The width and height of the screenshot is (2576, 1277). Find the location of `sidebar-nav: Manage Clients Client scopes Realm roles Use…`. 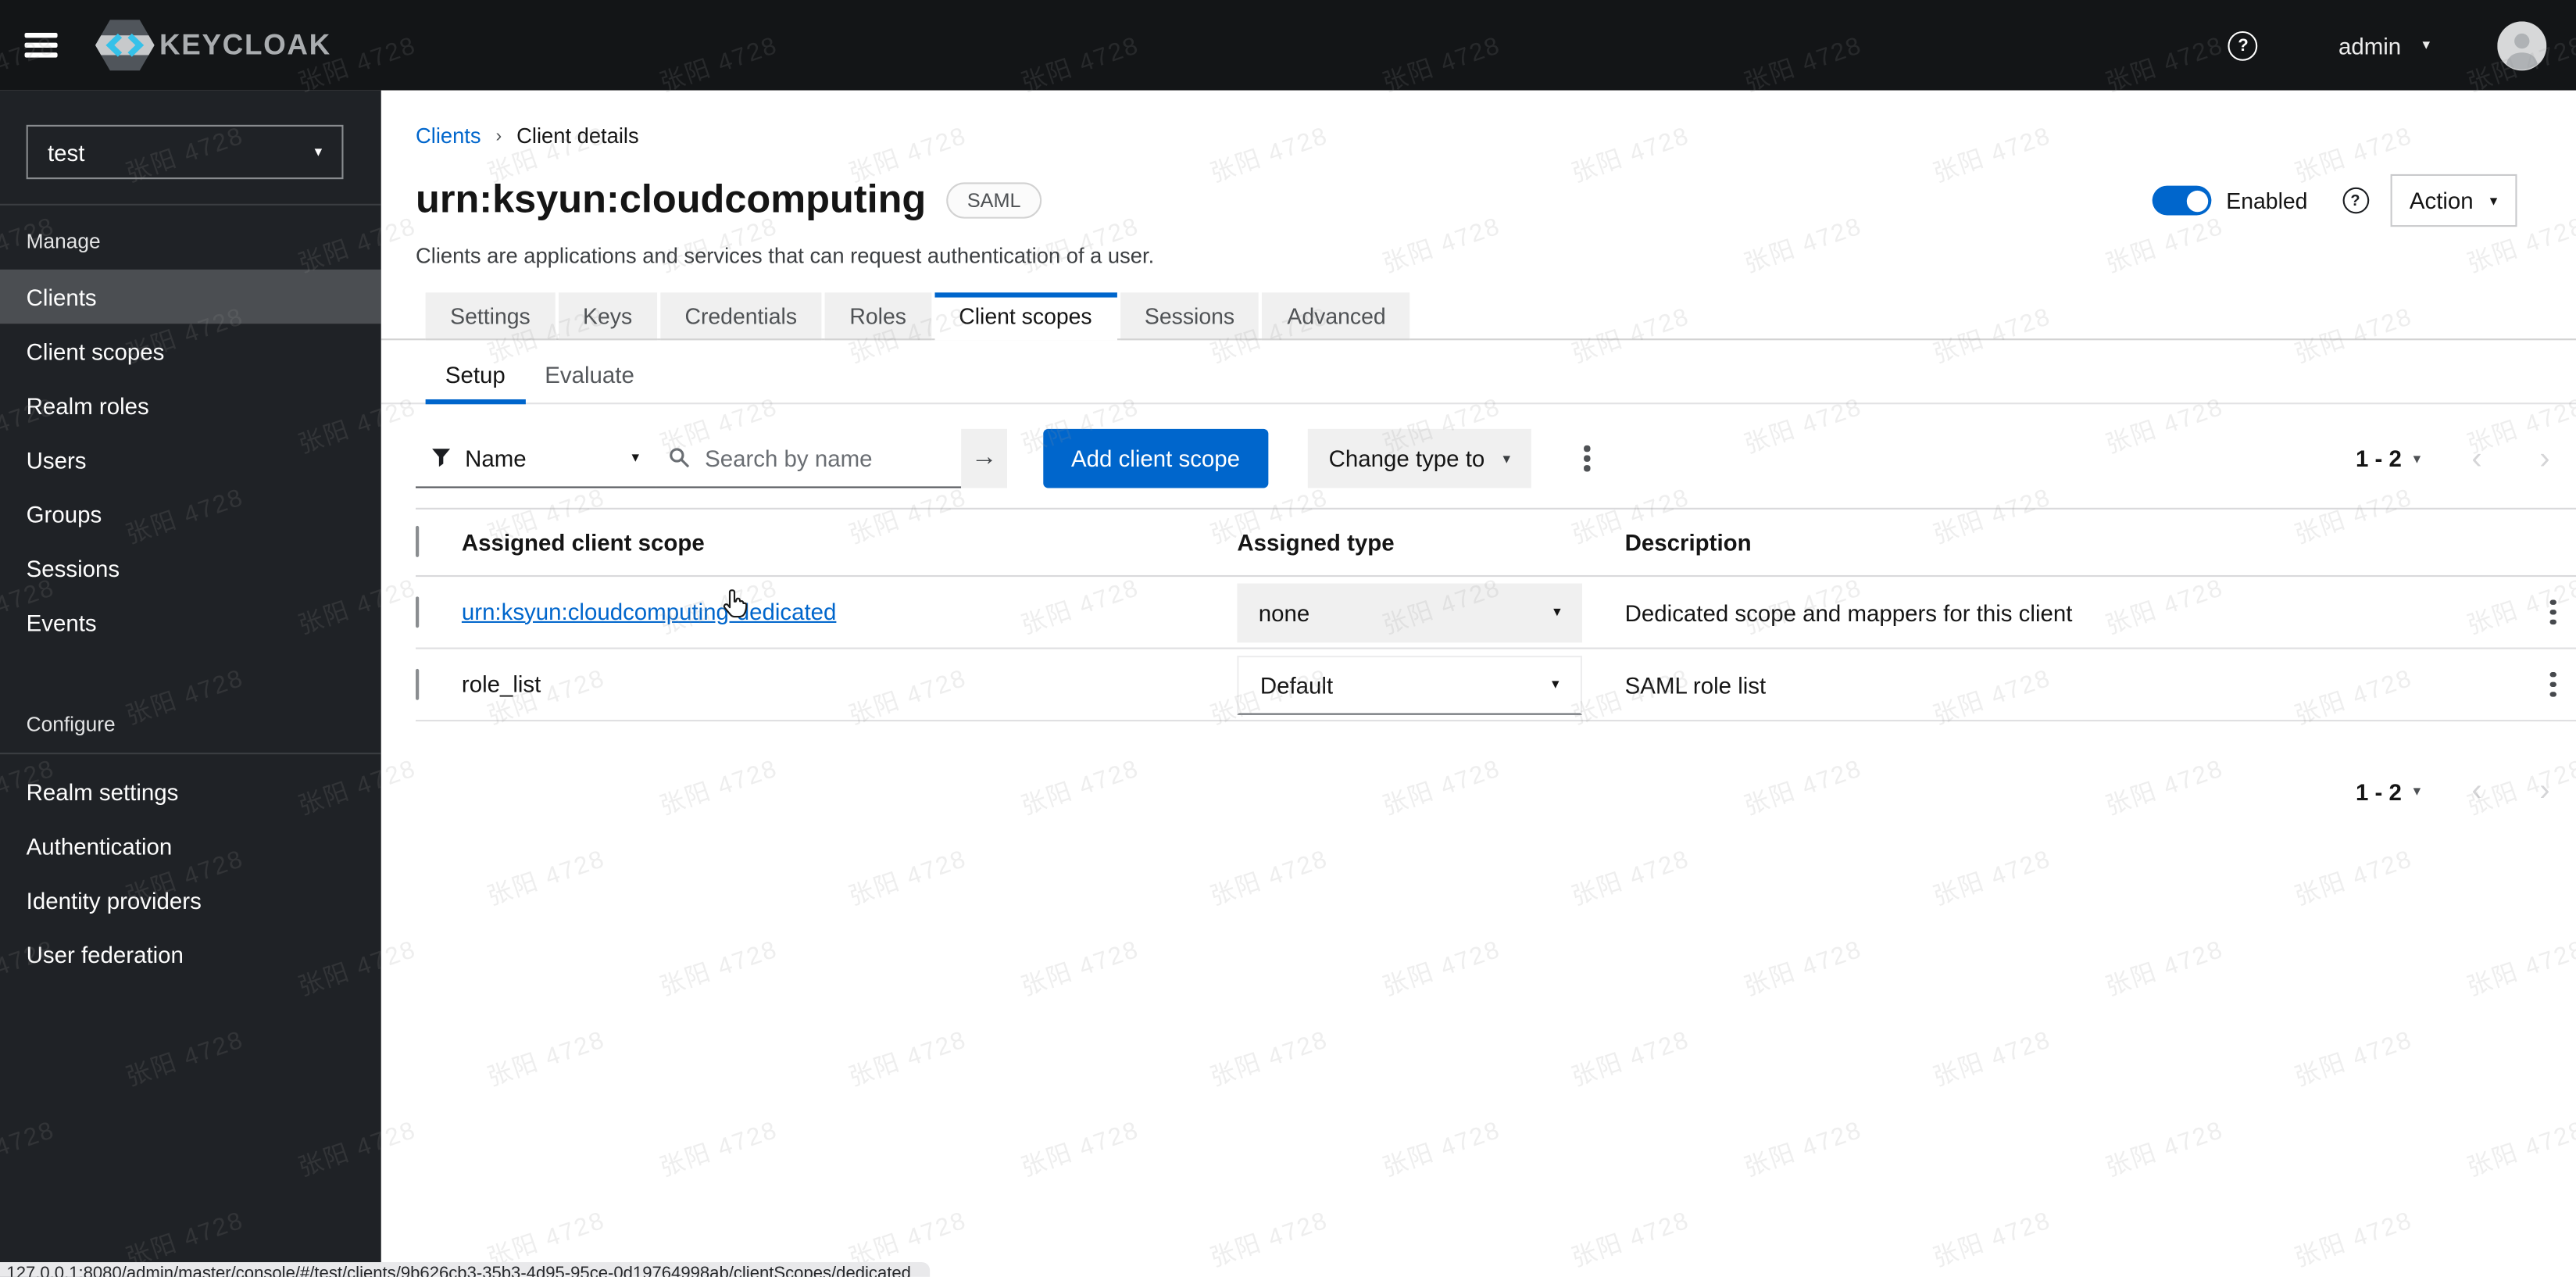

sidebar-nav: Manage Clients Client scopes Realm roles Use… is located at coordinates (191, 594).